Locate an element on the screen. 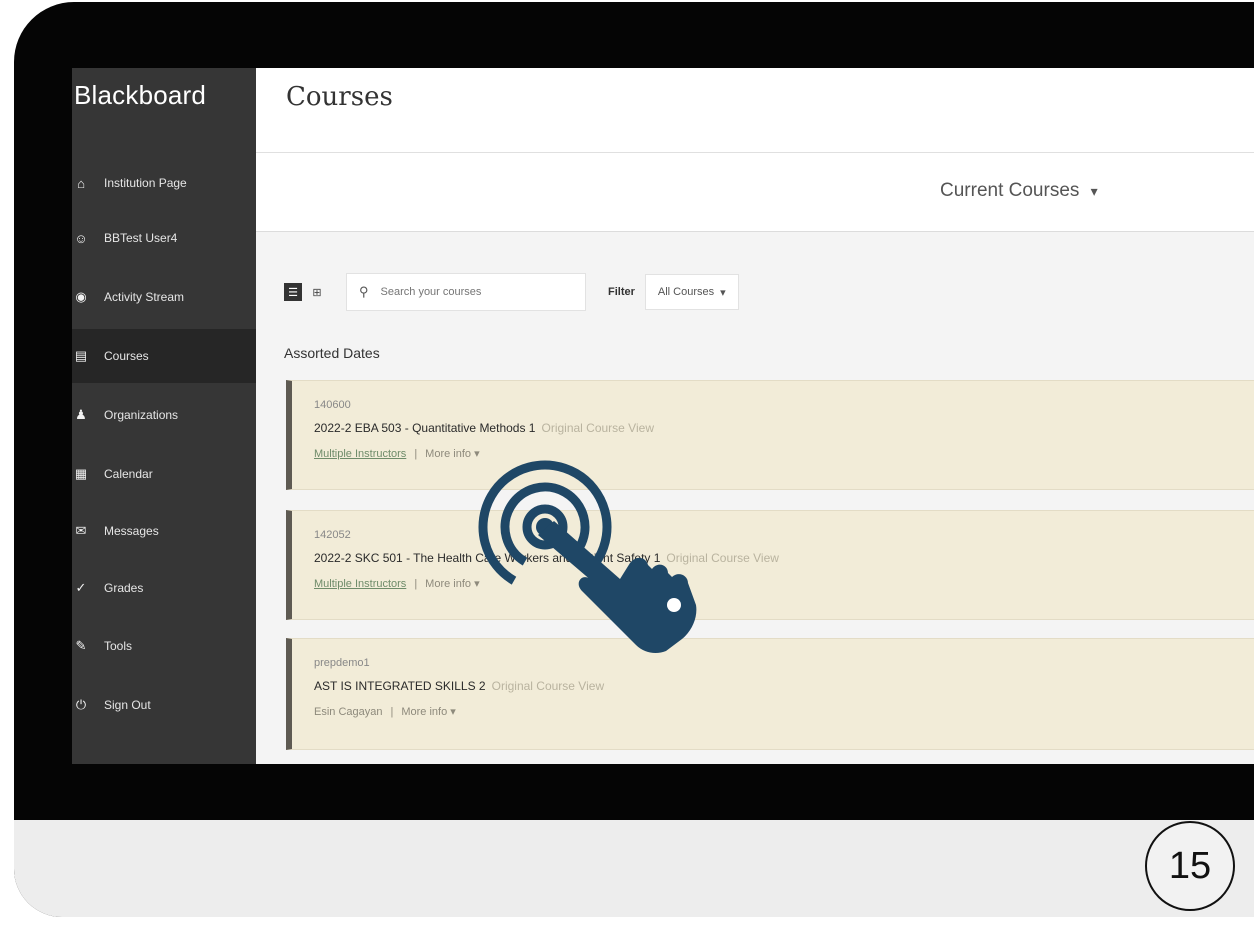  sidebar-item-organizations: ♟ Organizations is located at coordinates (164, 415).